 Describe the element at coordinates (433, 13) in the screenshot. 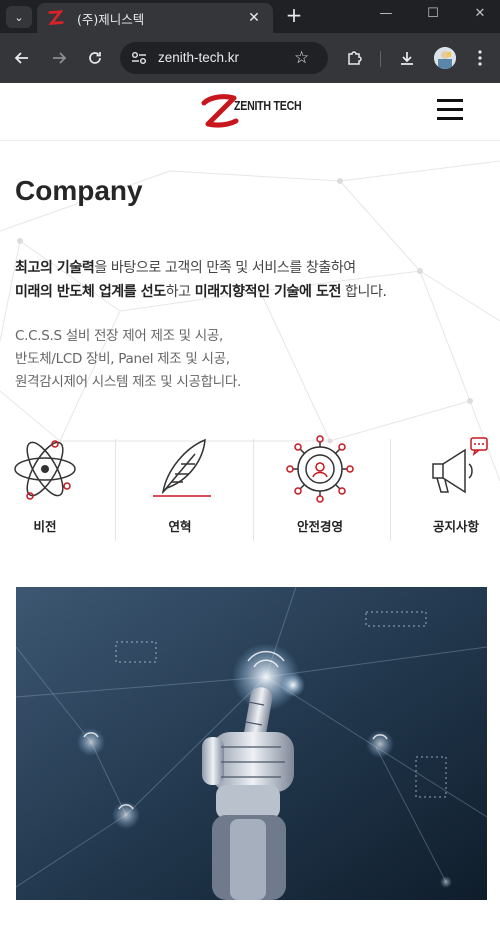

I see `maximize-icon: ☐` at that location.